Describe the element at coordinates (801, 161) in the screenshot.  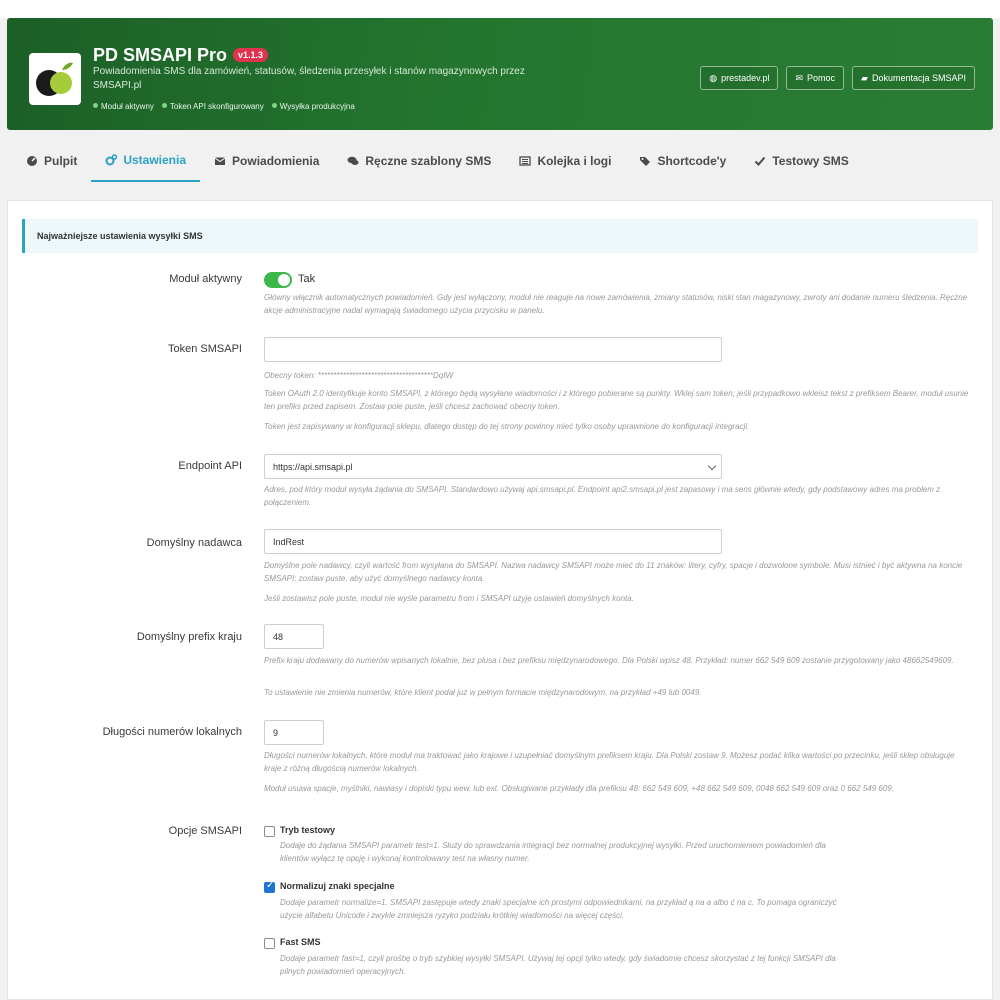
I see `tab-testowy-sms: Testowy SMS` at that location.